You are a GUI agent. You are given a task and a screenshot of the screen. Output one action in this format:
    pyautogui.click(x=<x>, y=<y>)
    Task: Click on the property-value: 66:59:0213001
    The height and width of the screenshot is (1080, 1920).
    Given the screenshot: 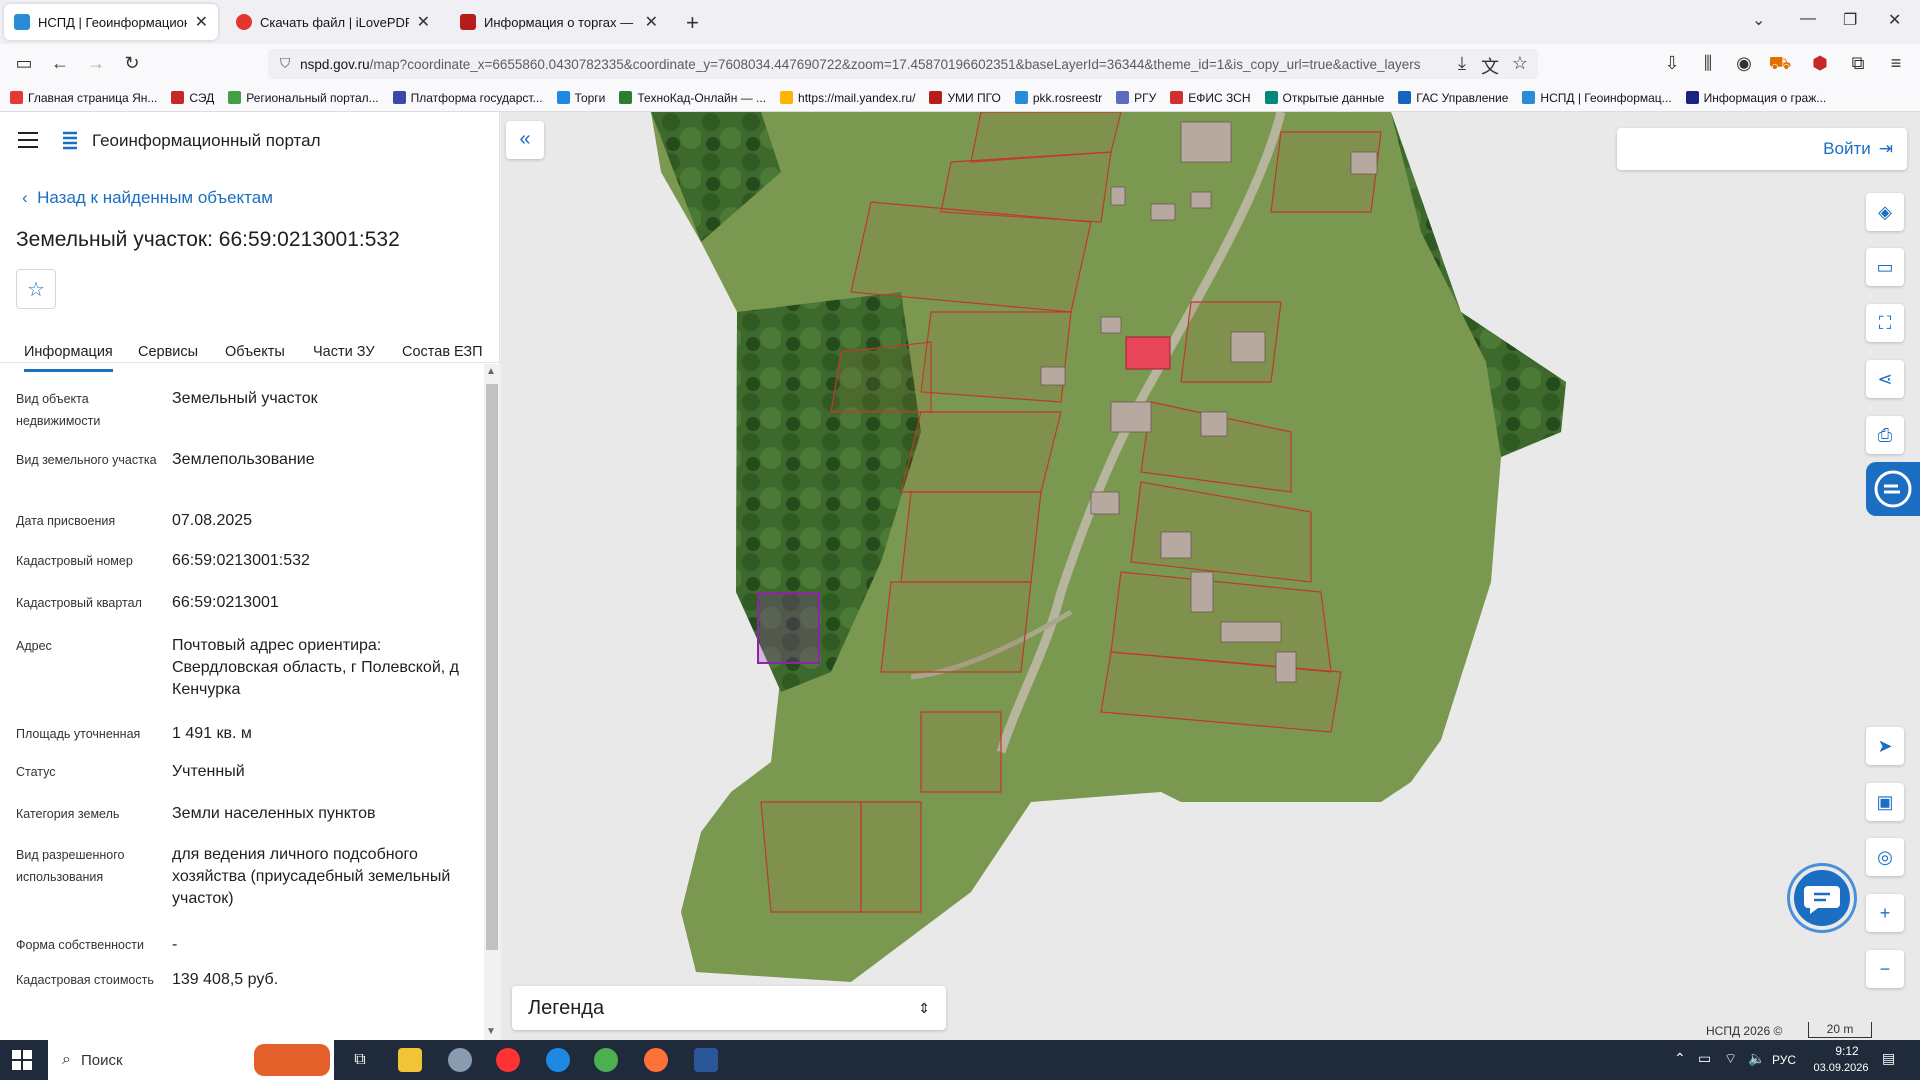 What is the action you would take?
    pyautogui.click(x=225, y=602)
    